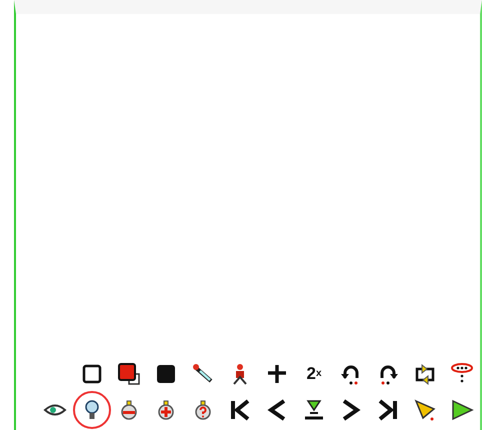 The width and height of the screenshot is (482, 430). What do you see at coordinates (314, 374) in the screenshot?
I see `power-button: 2$^{x}$` at bounding box center [314, 374].